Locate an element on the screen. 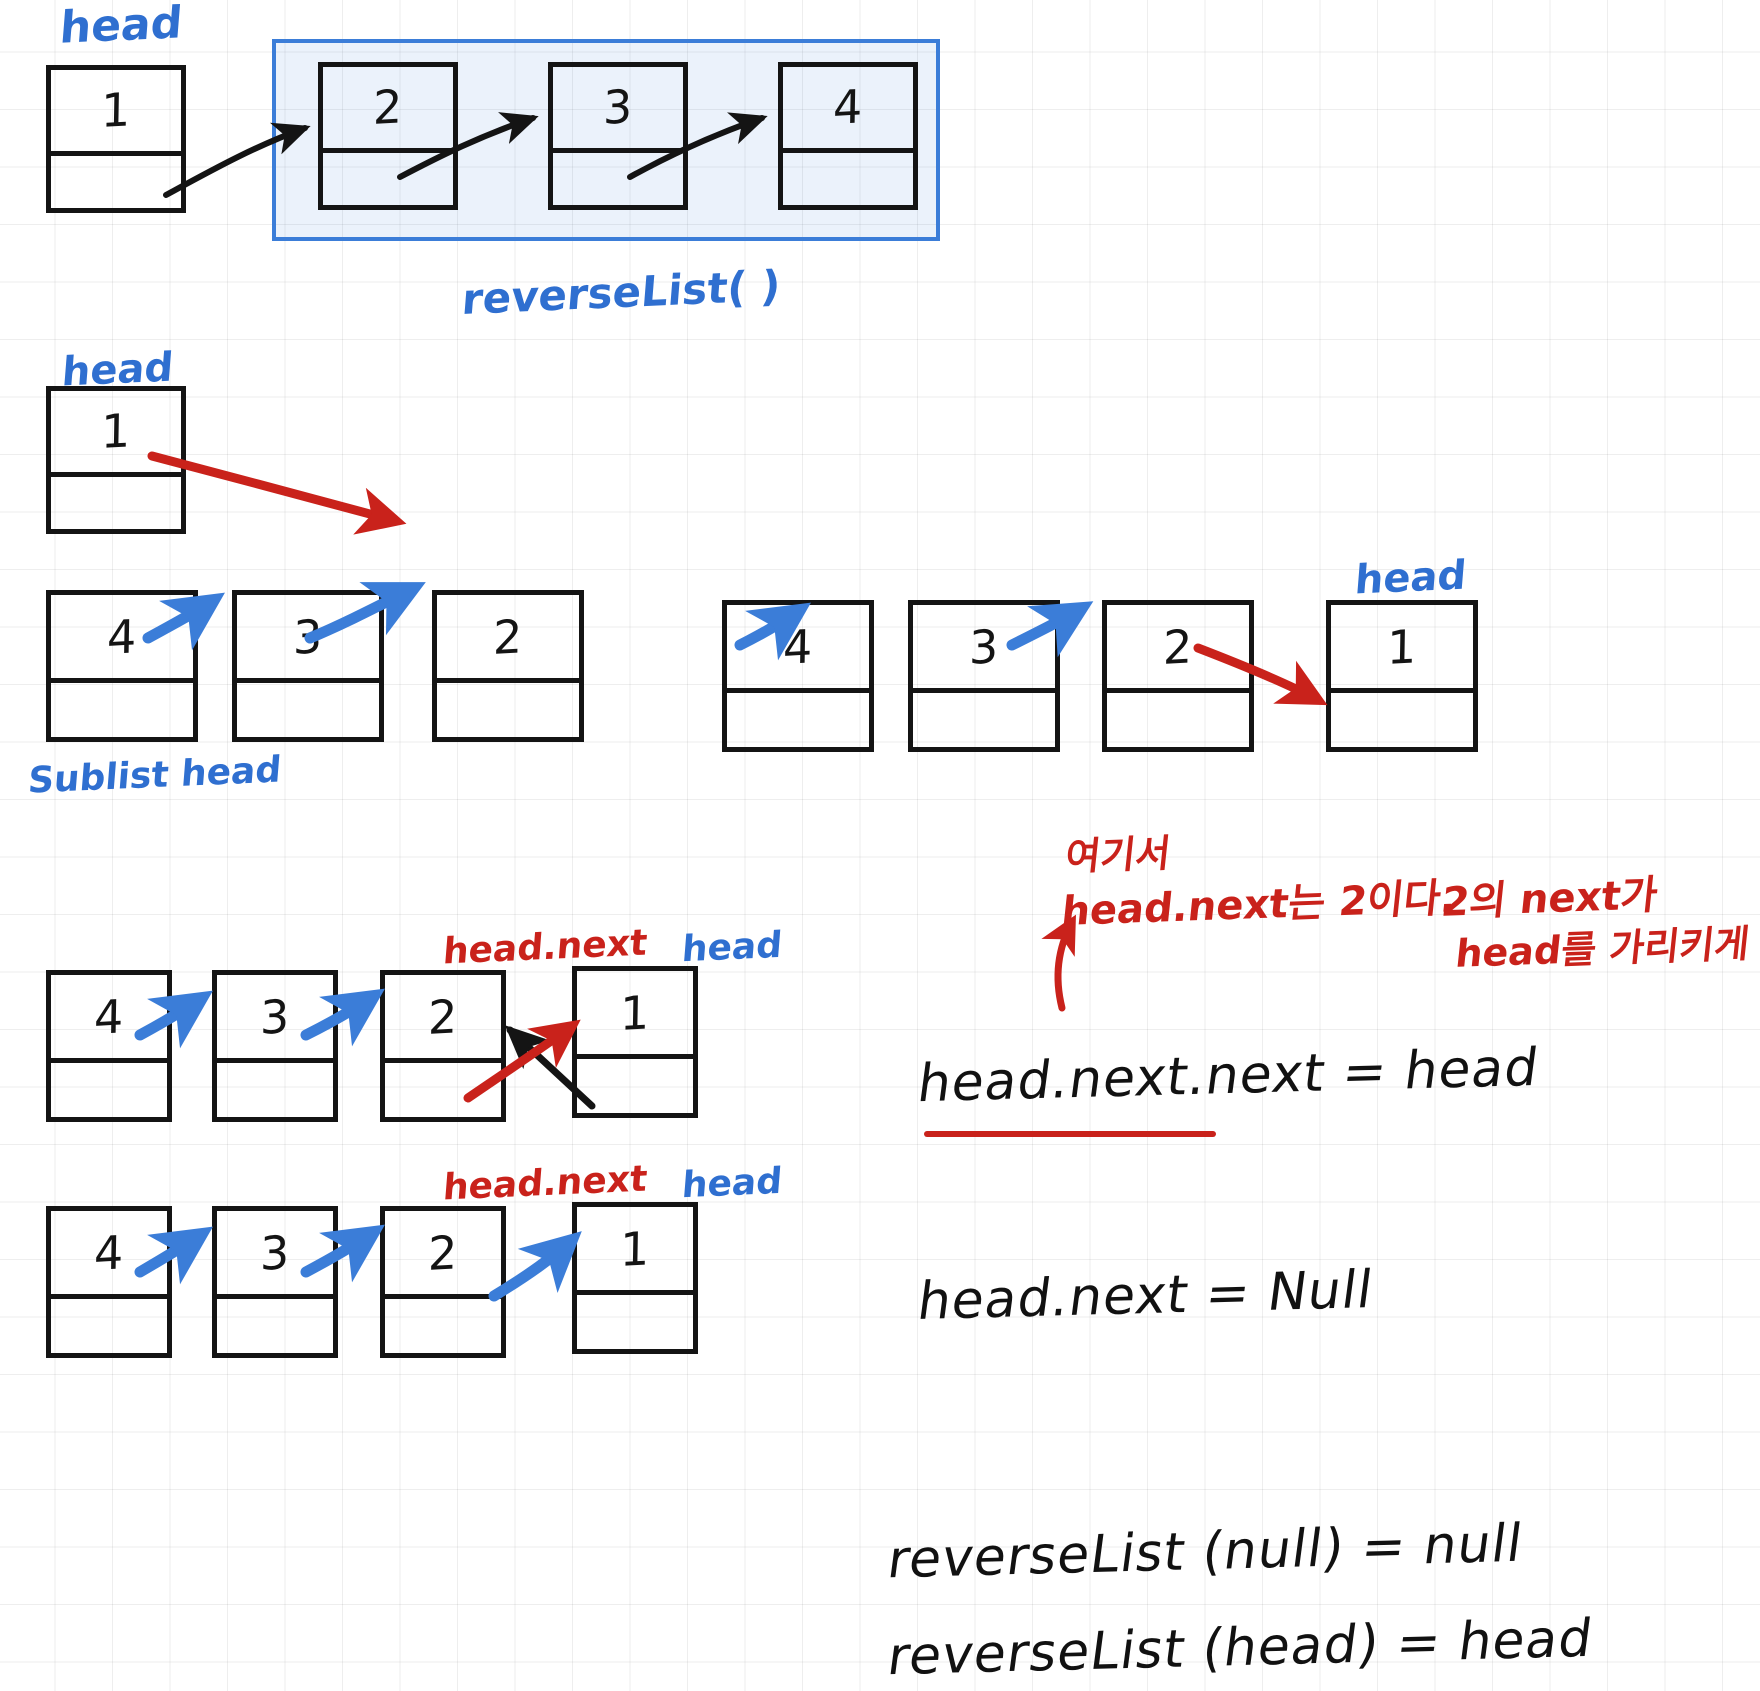 The image size is (1760, 1691). node-3-diagram1: 3 is located at coordinates (618, 136).